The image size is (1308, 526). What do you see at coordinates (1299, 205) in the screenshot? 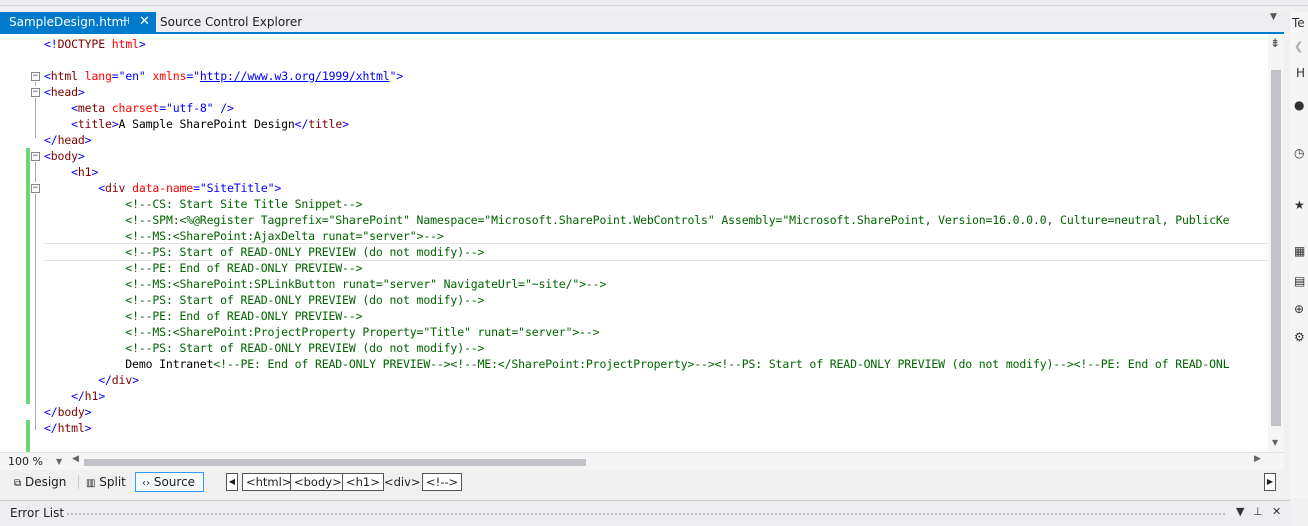
I see `pin-icon: ★` at bounding box center [1299, 205].